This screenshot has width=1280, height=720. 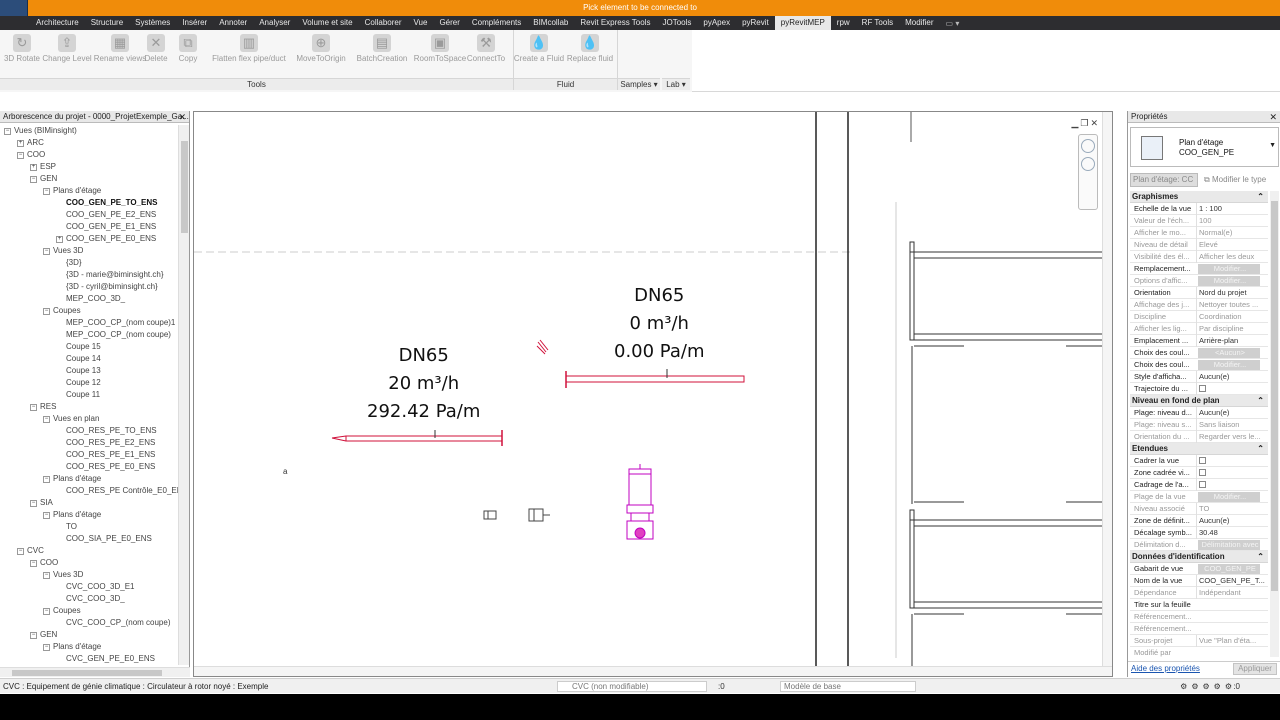 What do you see at coordinates (31, 155) in the screenshot?
I see `browser-item: − COO` at bounding box center [31, 155].